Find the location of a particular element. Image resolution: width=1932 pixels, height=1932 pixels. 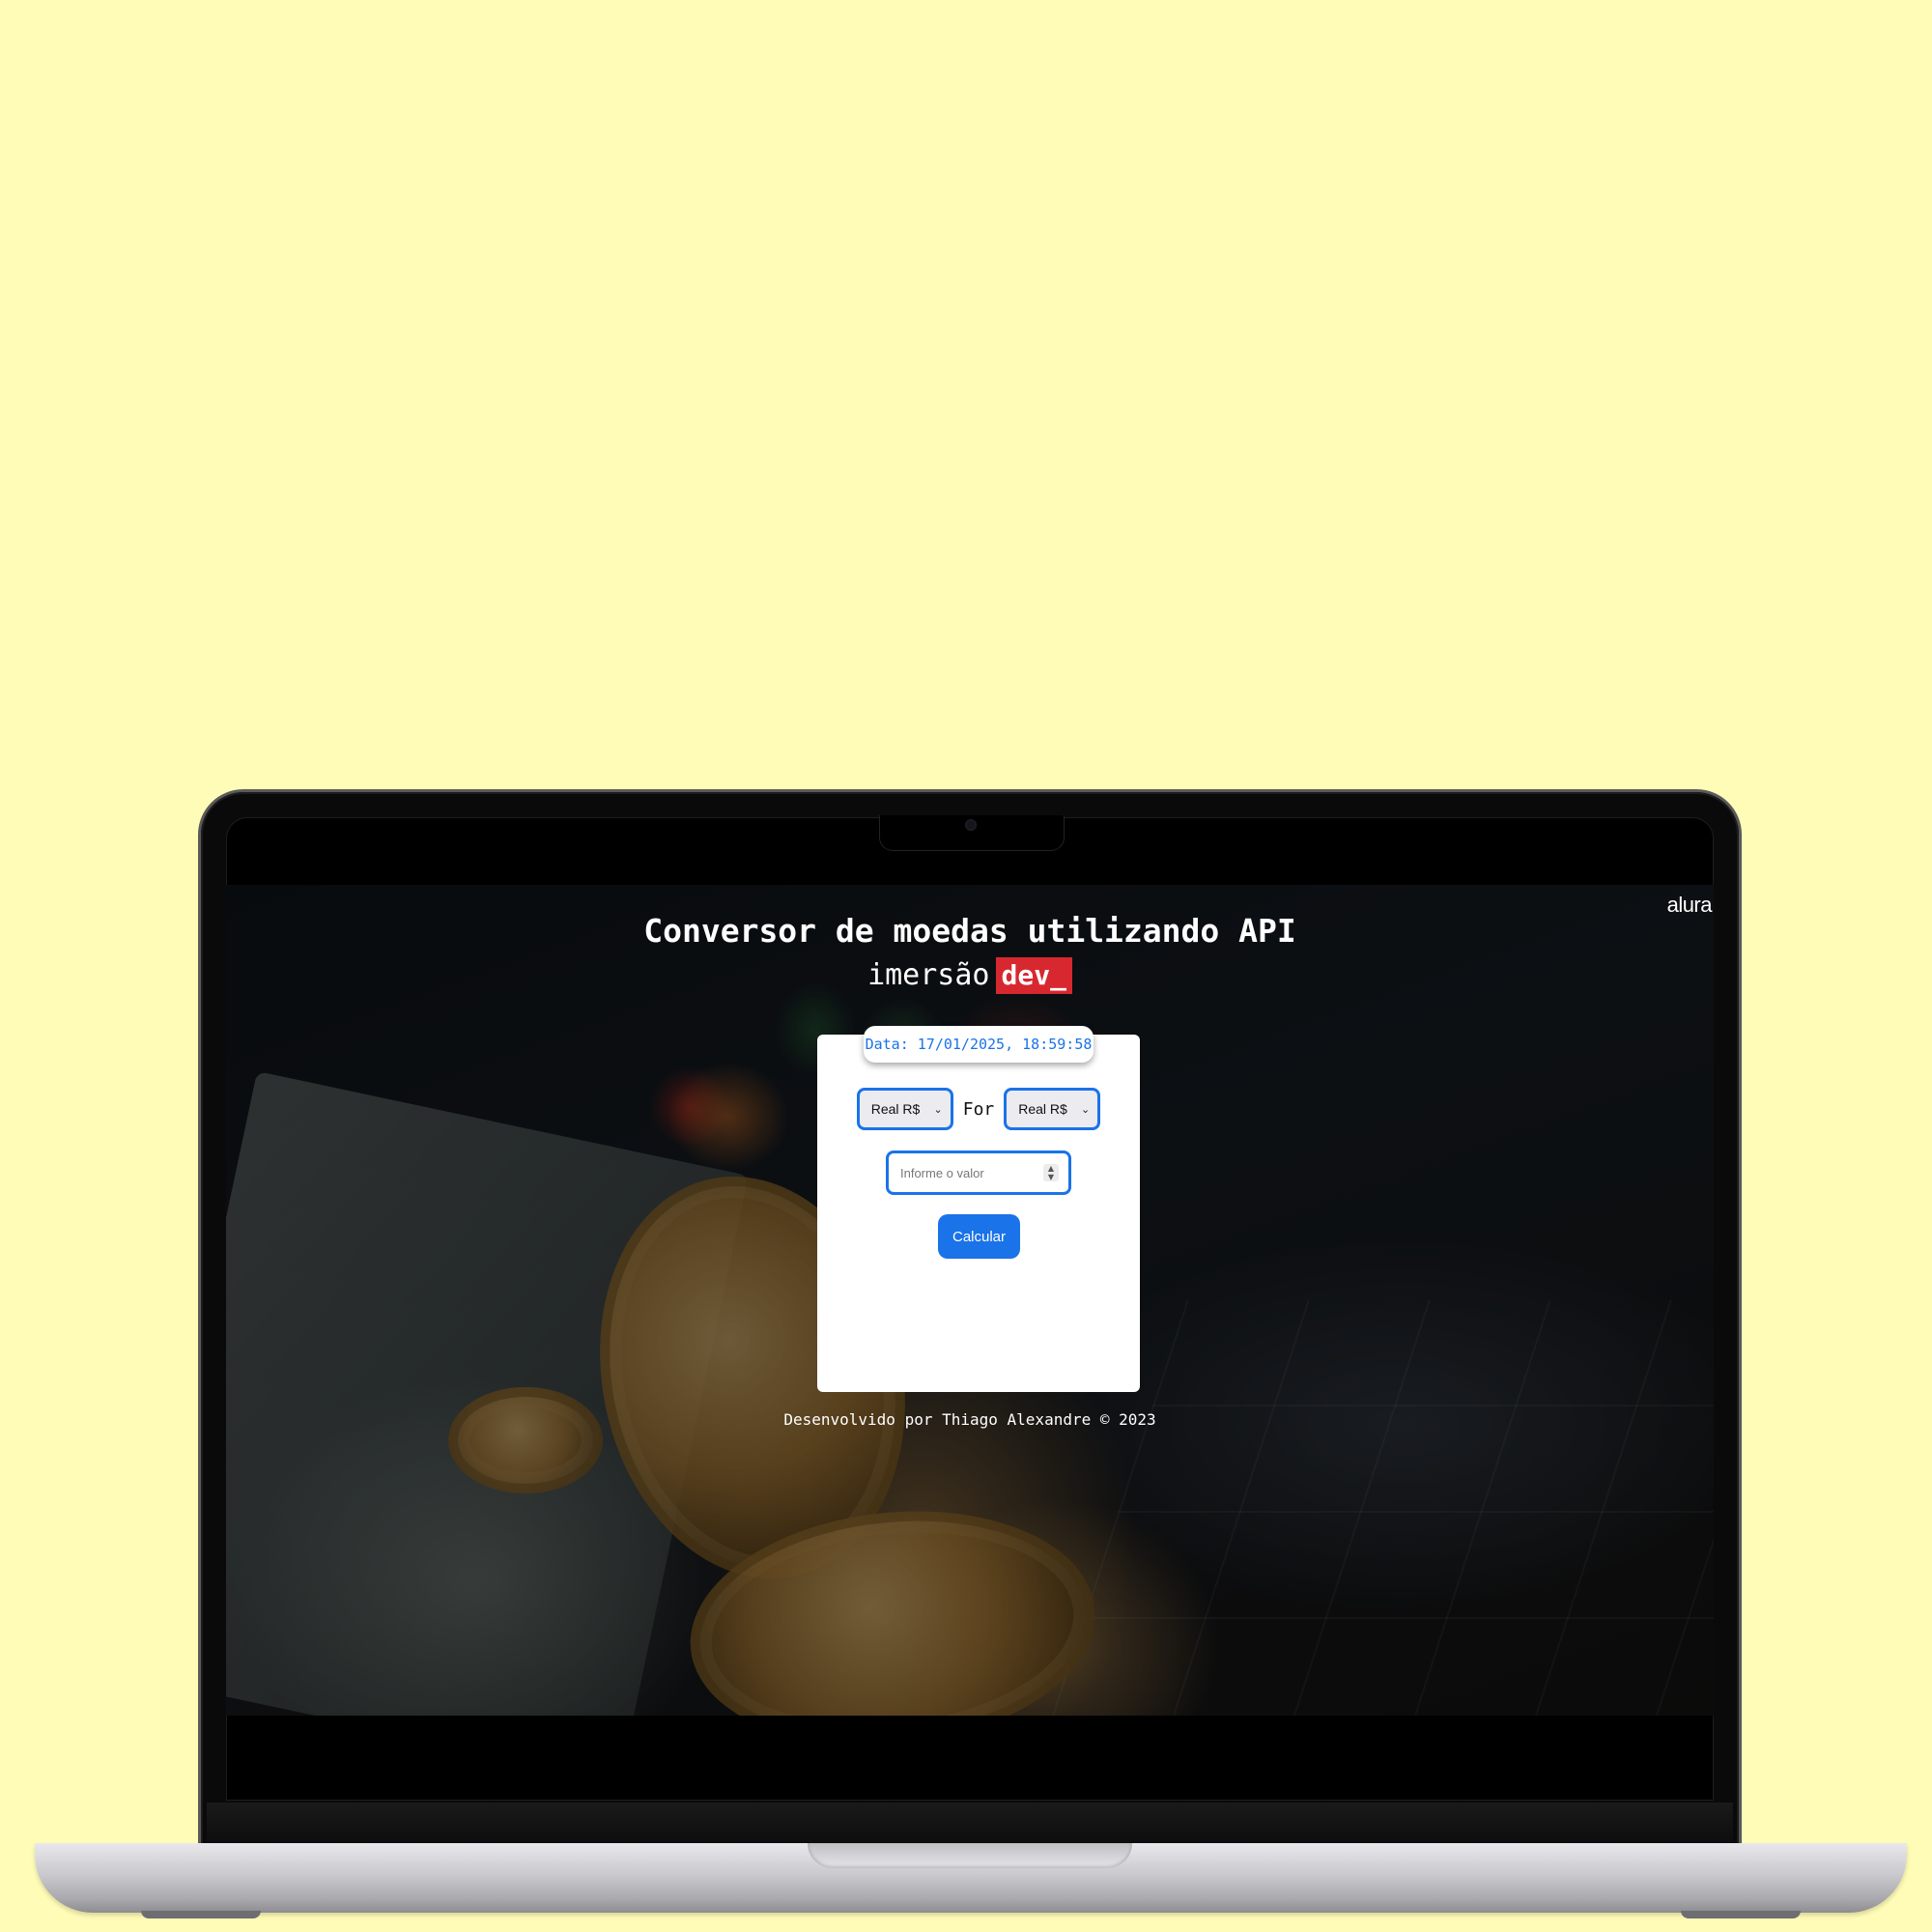

stepper-icon: ▲ ▼ is located at coordinates (1051, 1172).